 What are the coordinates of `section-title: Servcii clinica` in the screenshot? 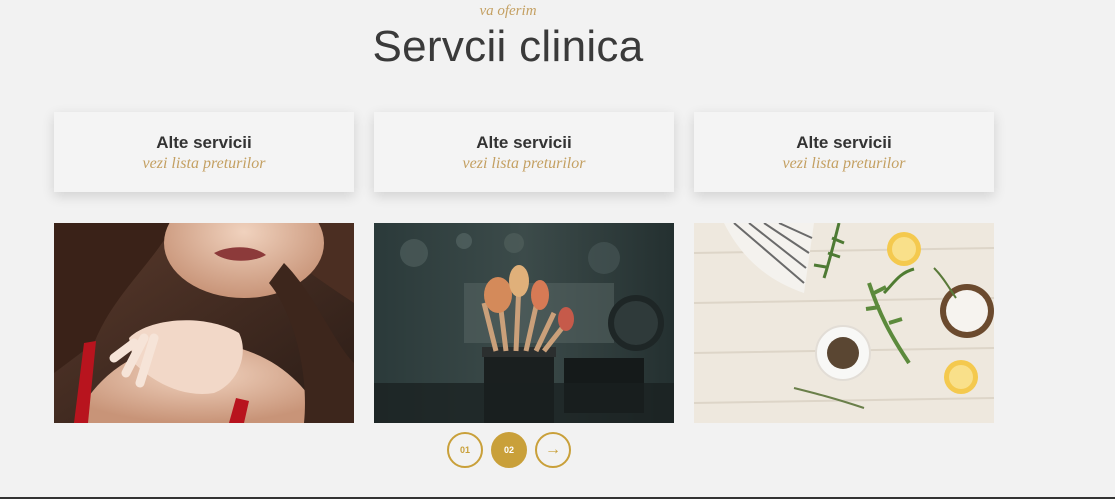 It's located at (508, 46).